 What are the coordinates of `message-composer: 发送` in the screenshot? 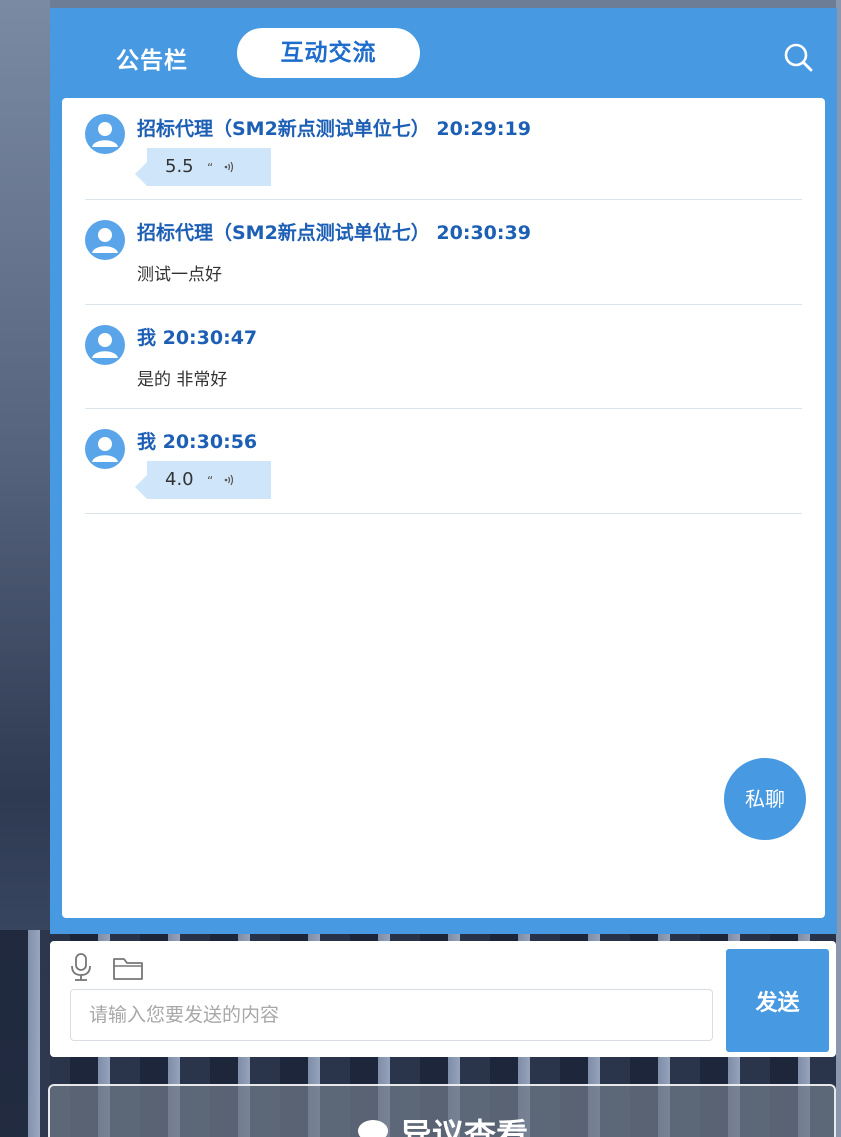 It's located at (443, 999).